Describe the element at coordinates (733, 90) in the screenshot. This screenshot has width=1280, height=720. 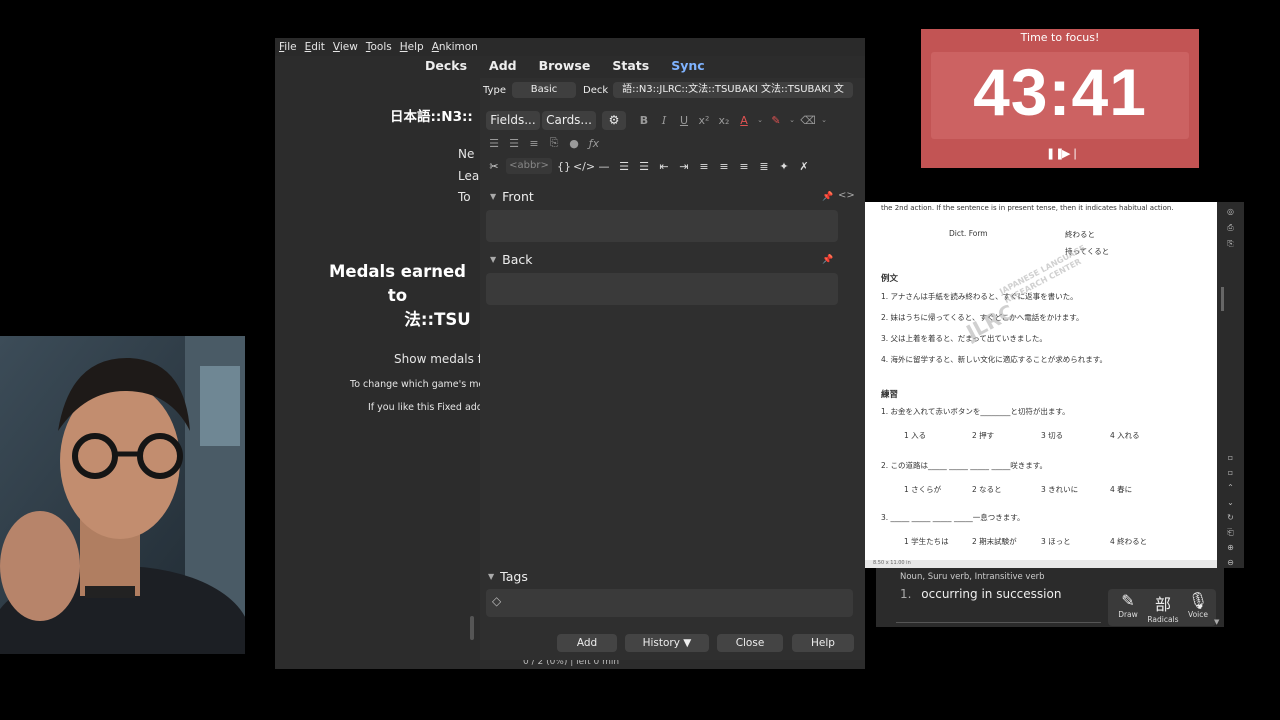
I see `deck-select-button: 語::N3::JLRC::文法::TSUBAKI 文法::TSUBAKI 文` at that location.